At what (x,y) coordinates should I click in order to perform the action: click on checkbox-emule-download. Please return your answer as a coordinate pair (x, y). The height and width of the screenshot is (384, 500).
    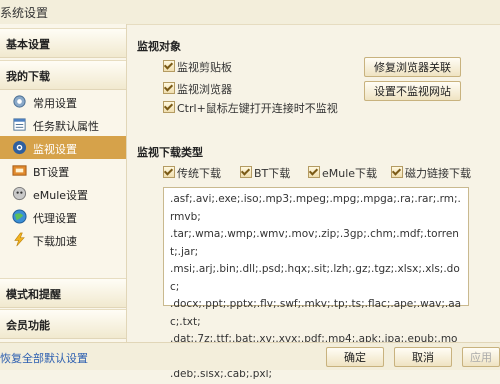
    Looking at the image, I should click on (314, 172).